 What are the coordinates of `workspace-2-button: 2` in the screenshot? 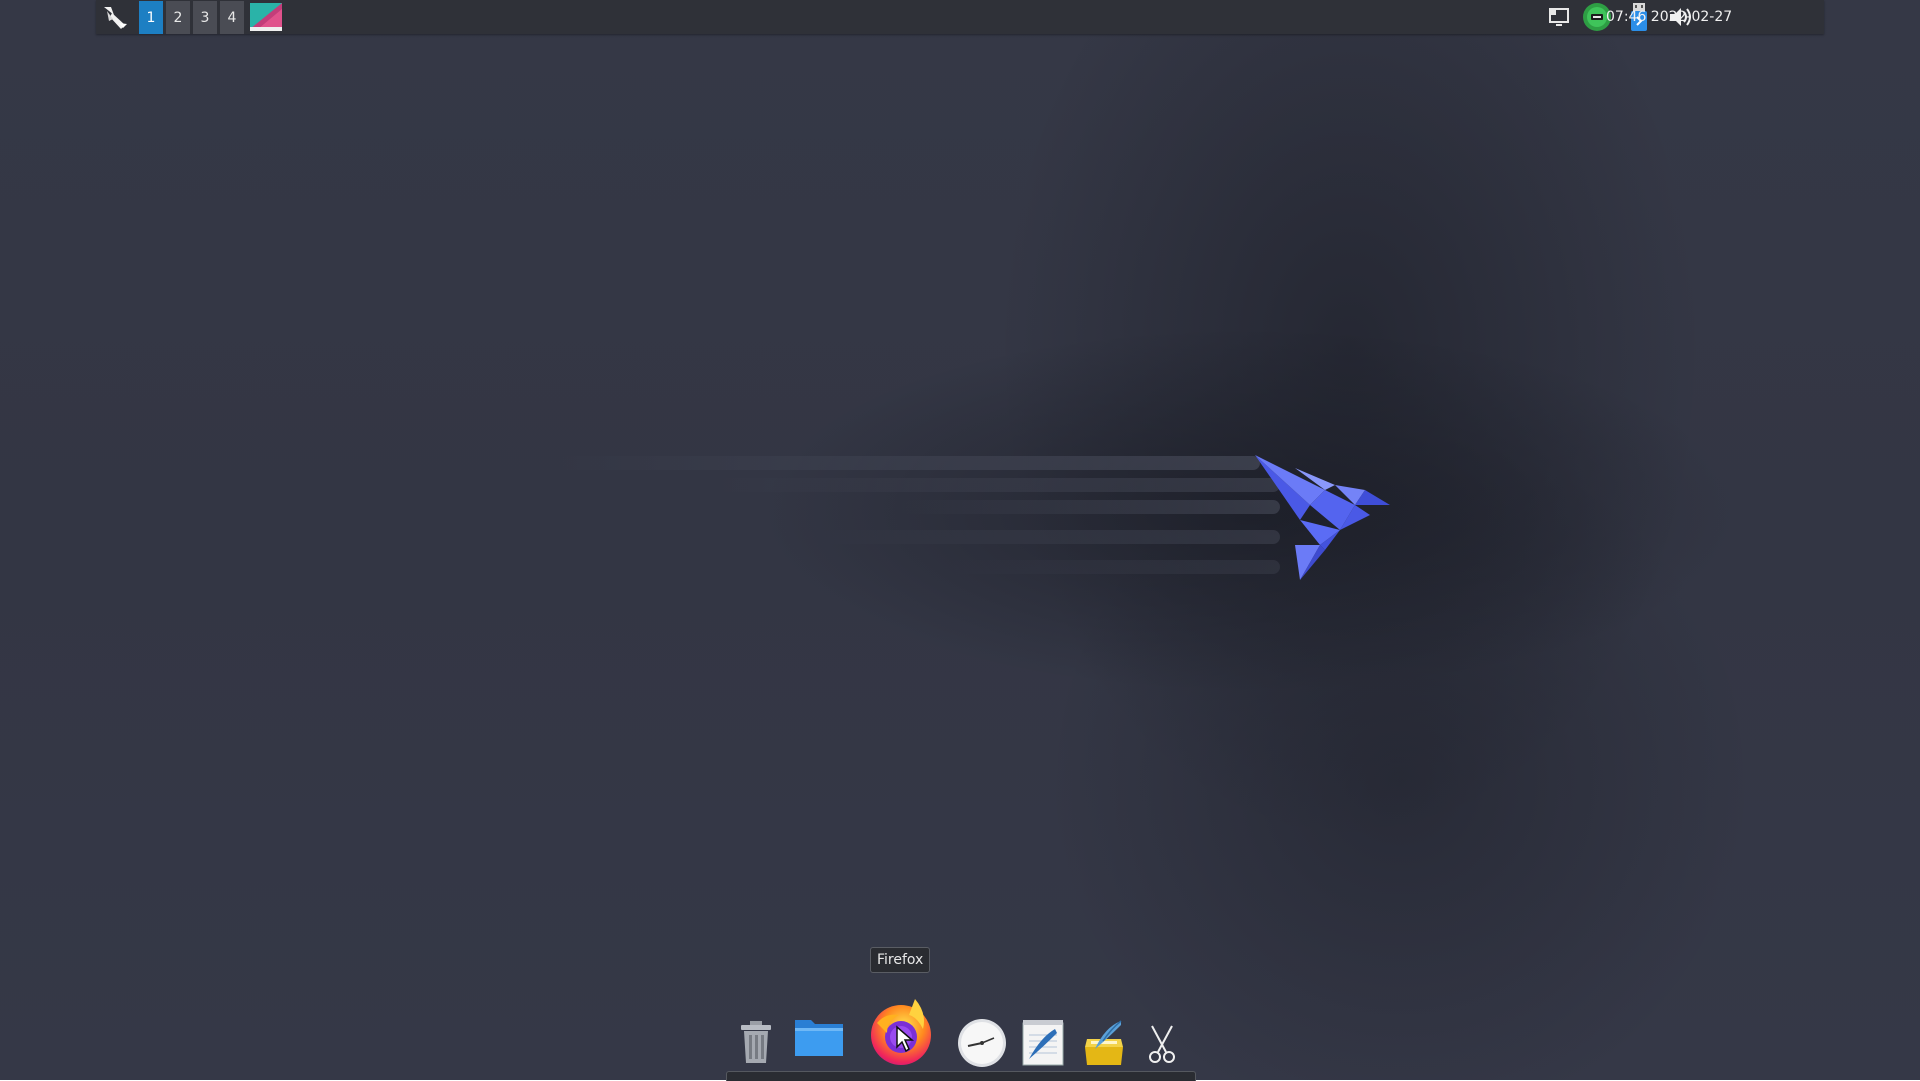 It's located at (178, 17).